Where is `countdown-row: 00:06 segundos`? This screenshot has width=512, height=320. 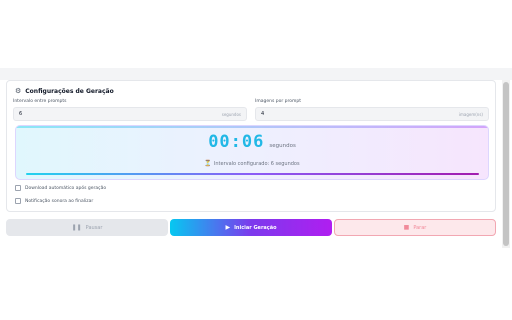
countdown-row: 00:06 segundos is located at coordinates (252, 142).